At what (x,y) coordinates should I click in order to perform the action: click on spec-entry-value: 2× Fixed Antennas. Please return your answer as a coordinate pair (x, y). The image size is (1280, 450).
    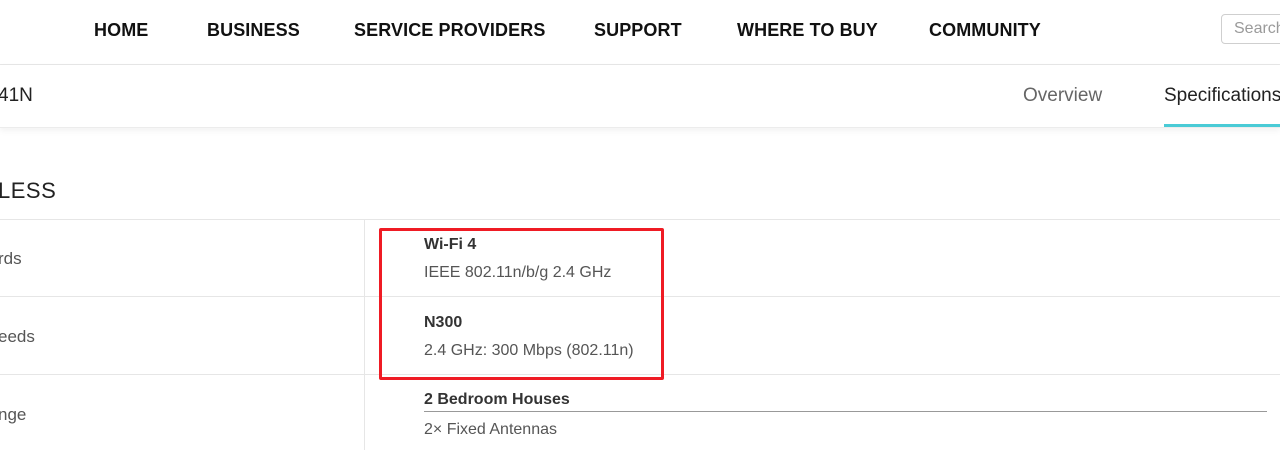
    Looking at the image, I should click on (490, 429).